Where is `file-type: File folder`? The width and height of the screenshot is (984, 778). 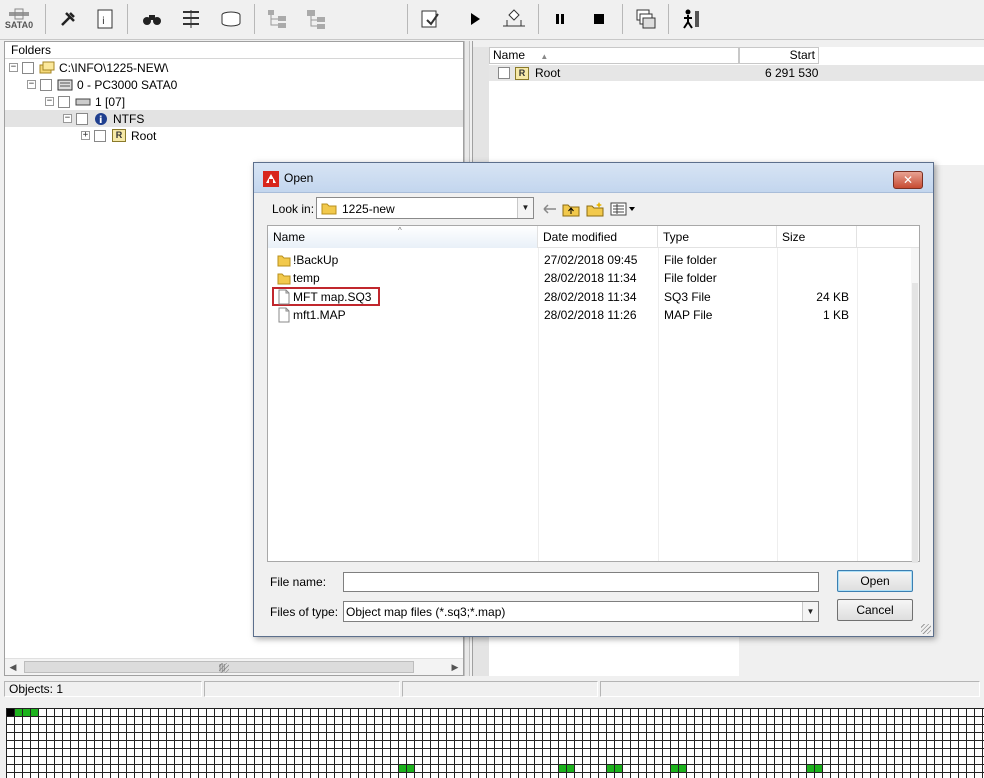
file-type: File folder is located at coordinates (690, 278).